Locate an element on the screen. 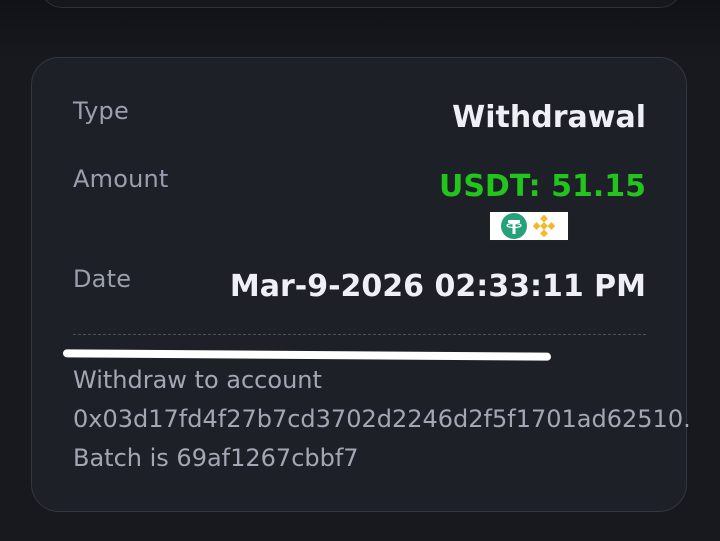 Image resolution: width=720 pixels, height=541 pixels. tether-icon is located at coordinates (514, 226).